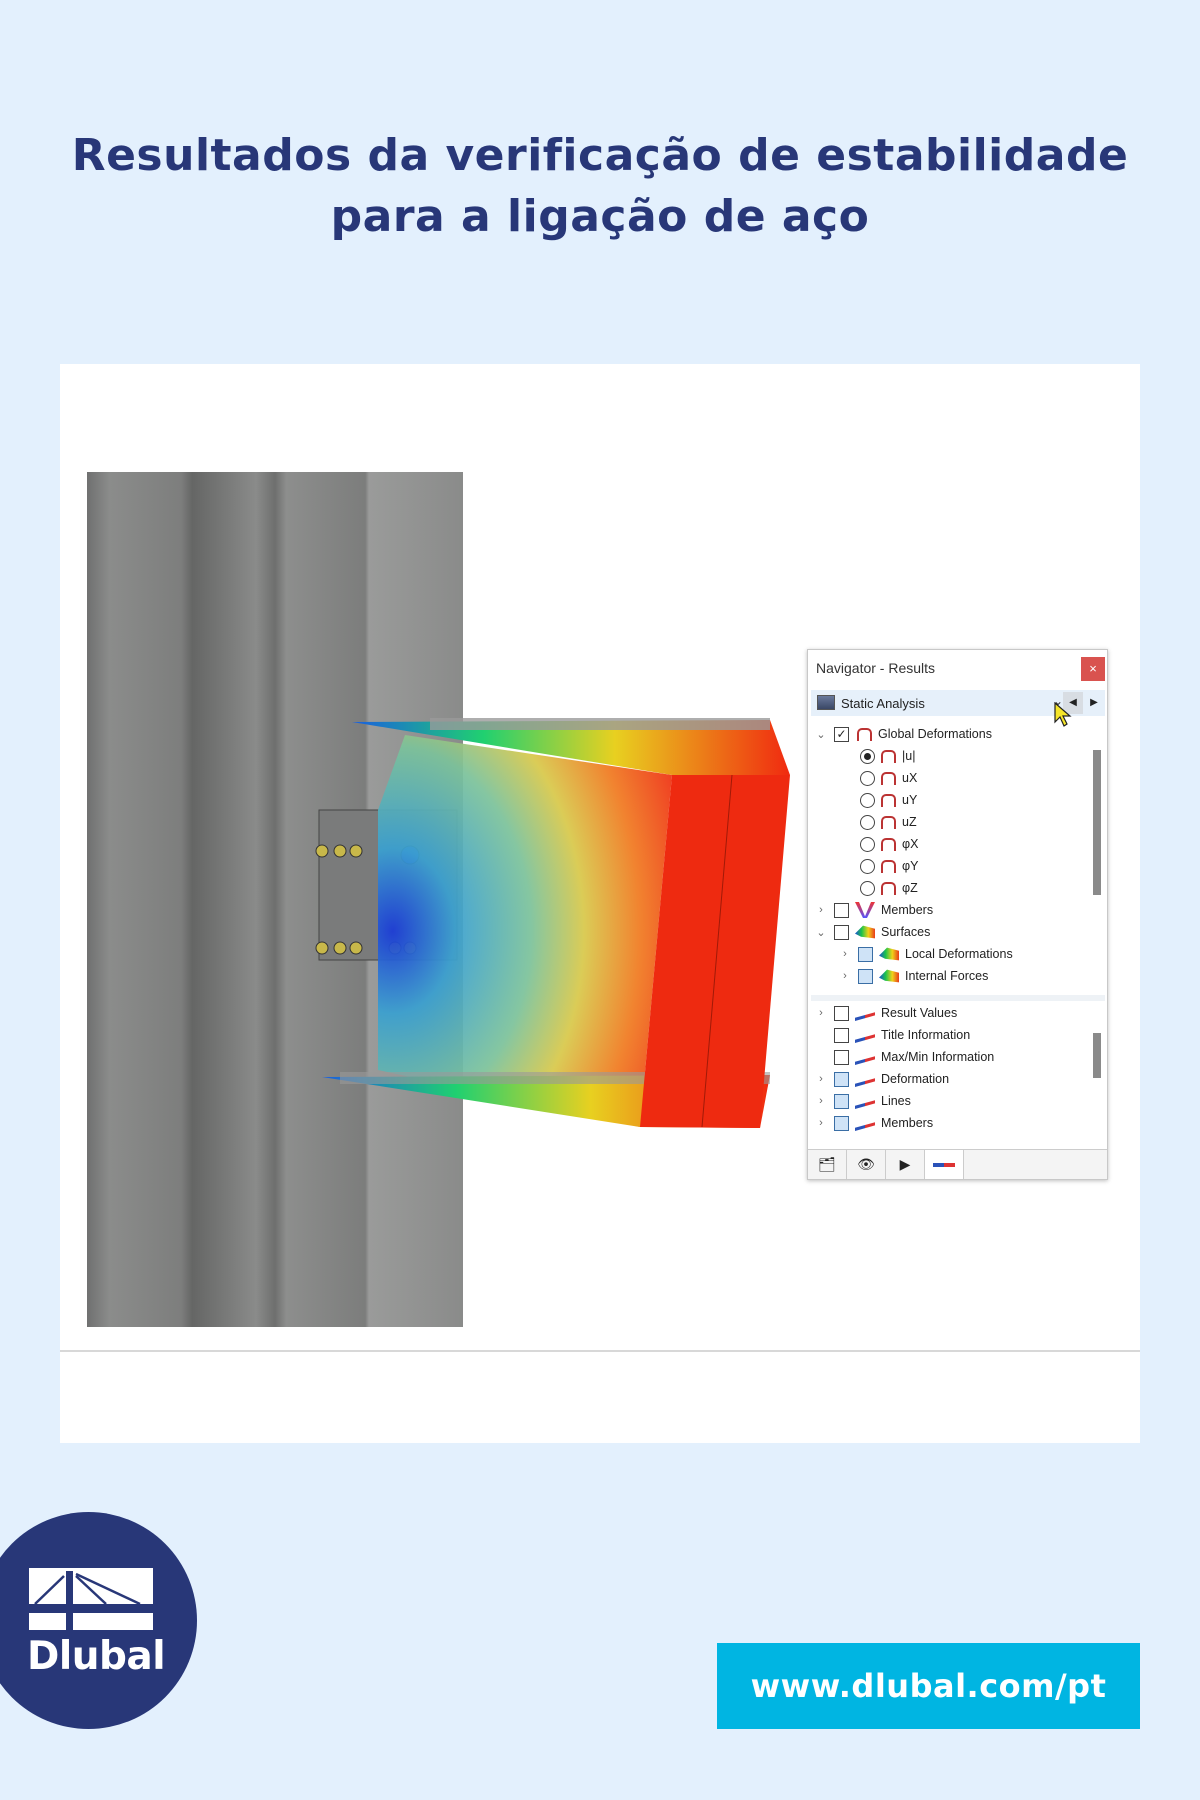 The height and width of the screenshot is (1800, 1200). Describe the element at coordinates (928, 1686) in the screenshot. I see `website-link: www.dlubal.com/pt` at that location.